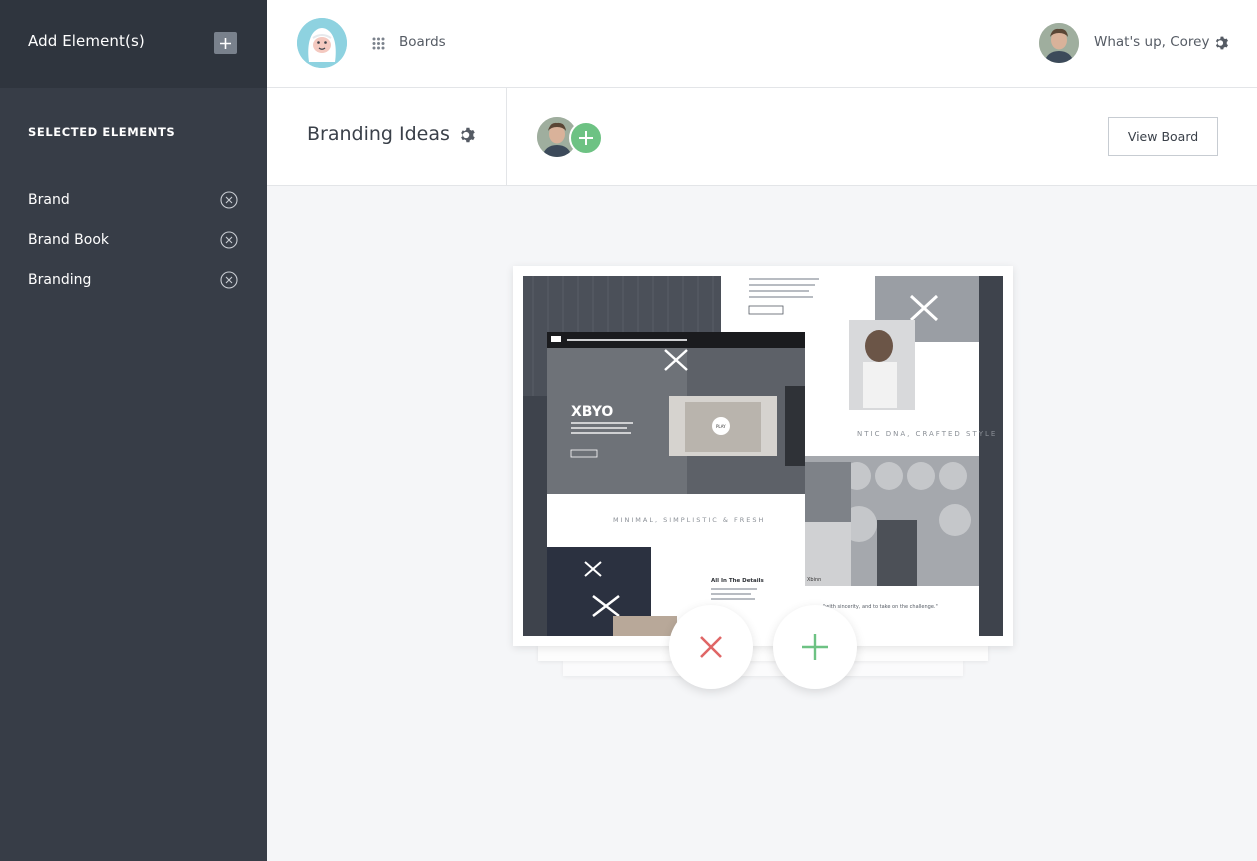  Describe the element at coordinates (1152, 42) in the screenshot. I see `user-greeting: What's up, Corey` at that location.